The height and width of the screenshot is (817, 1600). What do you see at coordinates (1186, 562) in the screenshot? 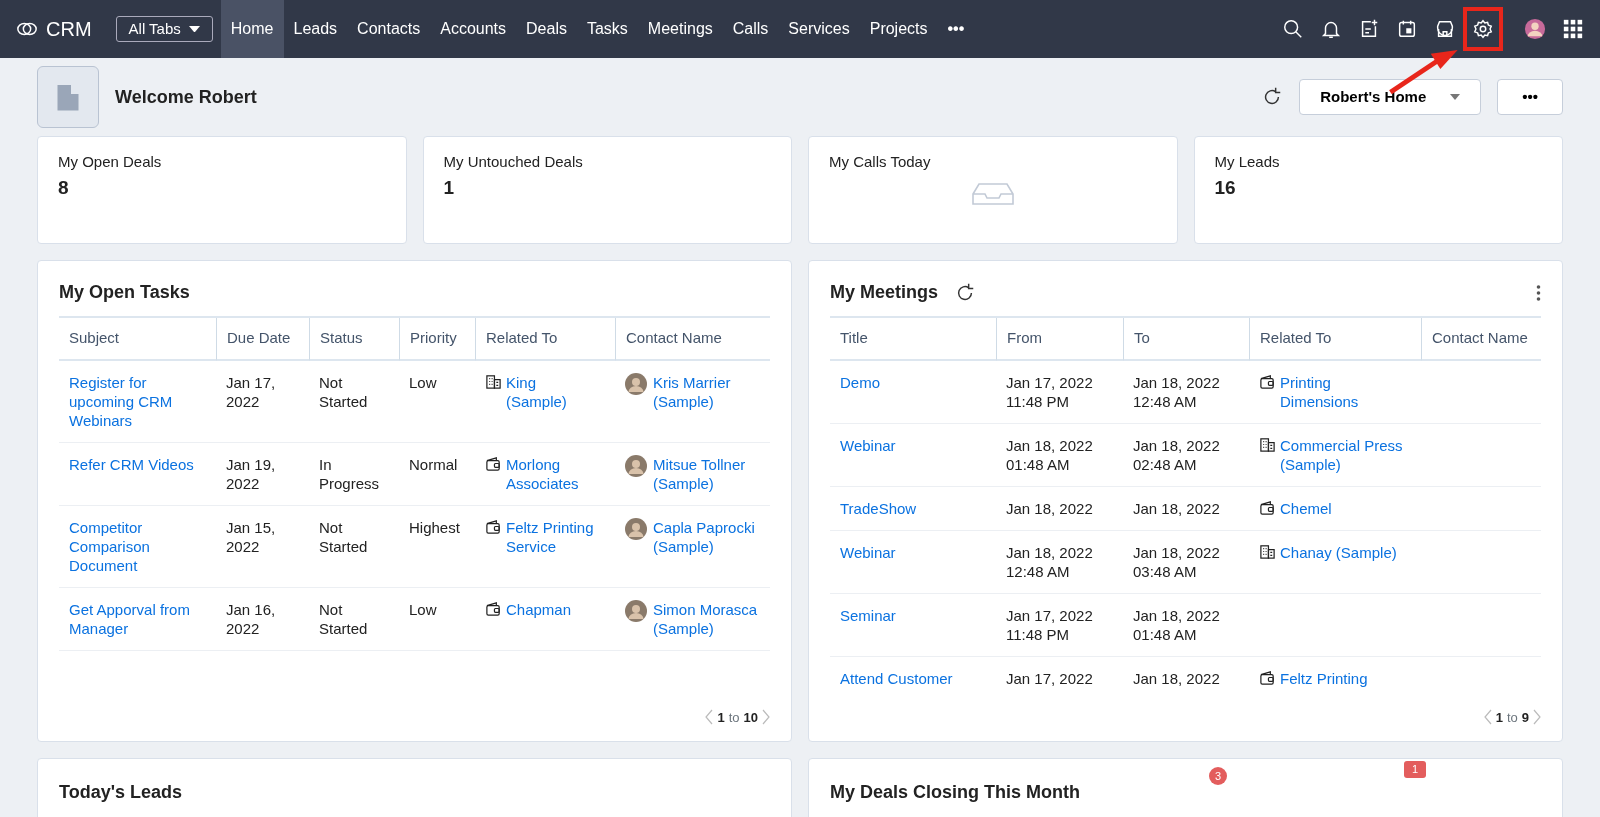
I see `table-cell: Jan 18, 2022 03:48 AM` at bounding box center [1186, 562].